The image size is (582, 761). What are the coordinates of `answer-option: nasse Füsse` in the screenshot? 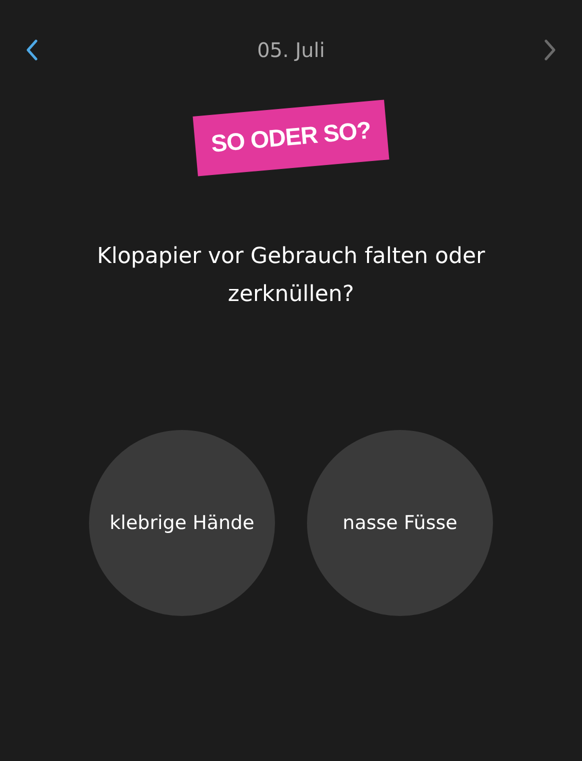 It's located at (400, 523).